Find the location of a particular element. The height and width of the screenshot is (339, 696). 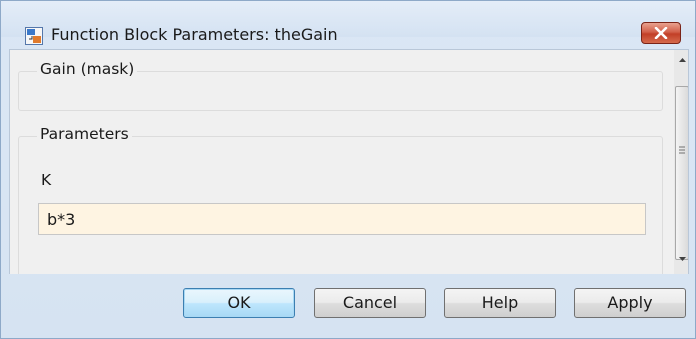

simulink-block-icon is located at coordinates (34, 36).